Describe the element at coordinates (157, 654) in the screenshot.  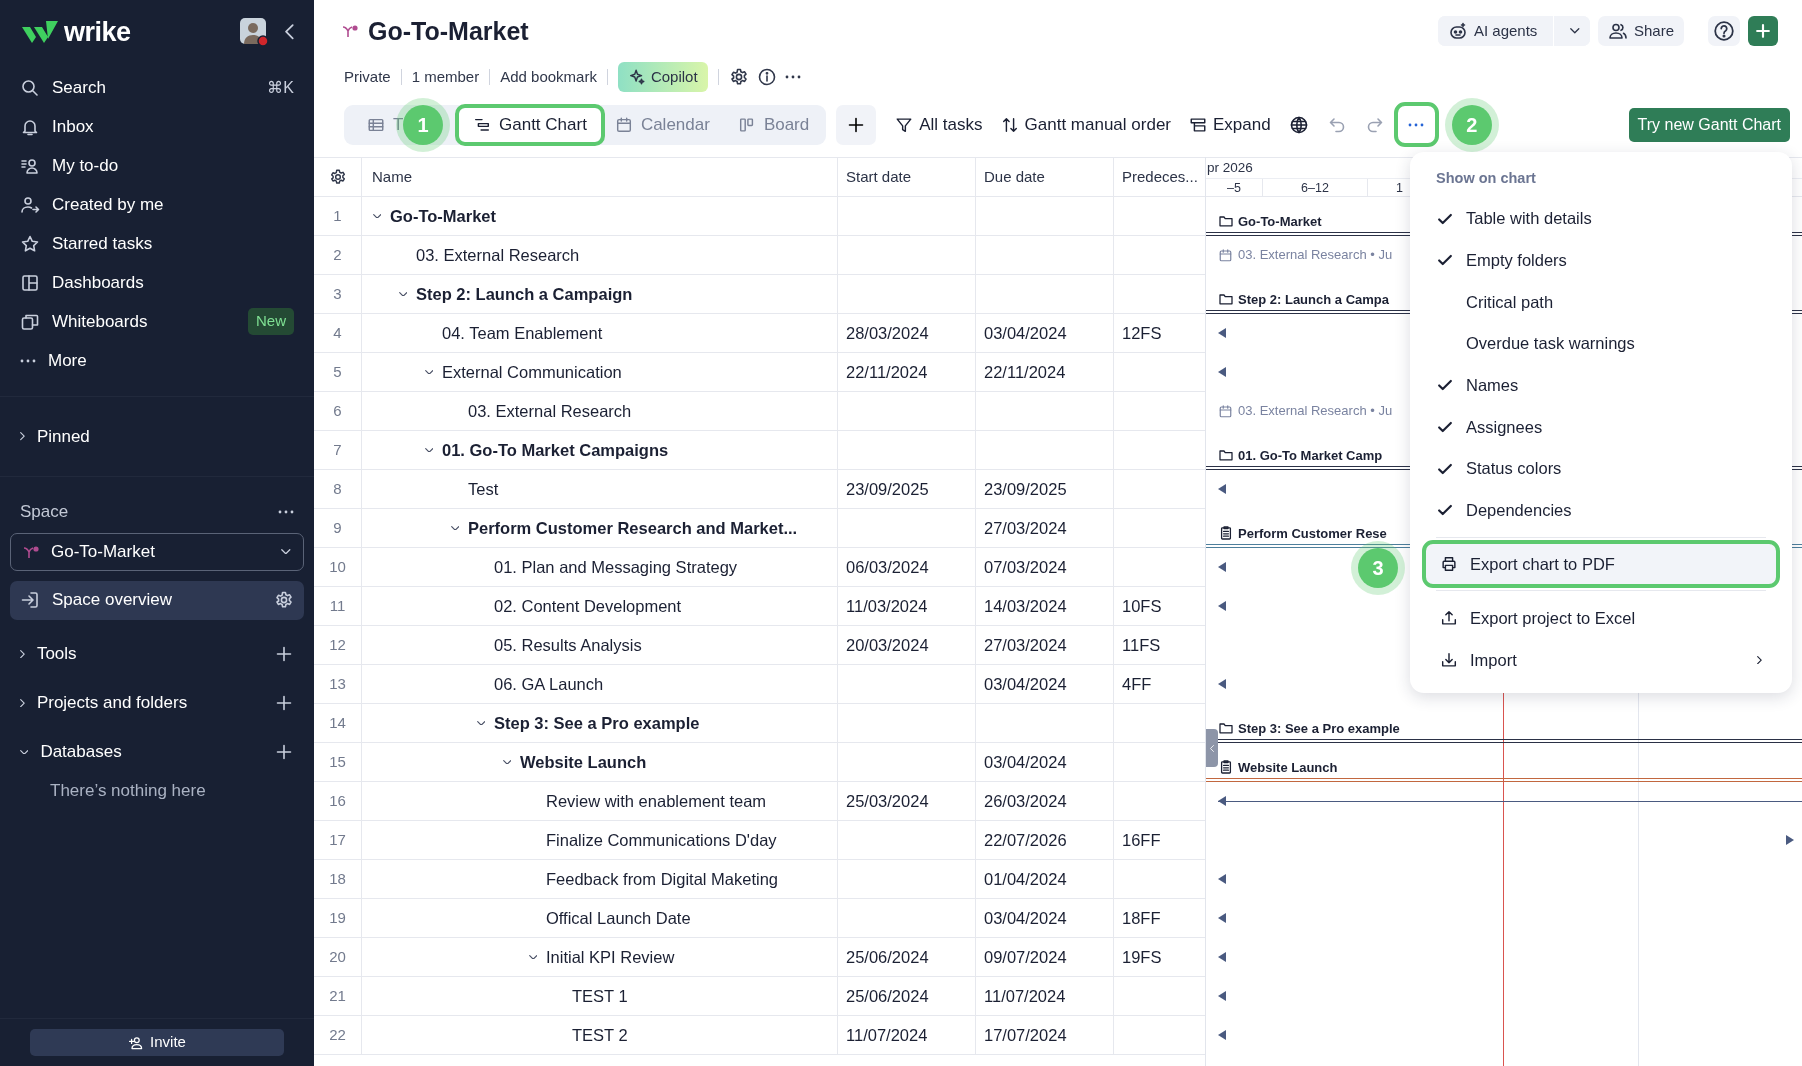
I see `sidebar-section: Tools` at that location.